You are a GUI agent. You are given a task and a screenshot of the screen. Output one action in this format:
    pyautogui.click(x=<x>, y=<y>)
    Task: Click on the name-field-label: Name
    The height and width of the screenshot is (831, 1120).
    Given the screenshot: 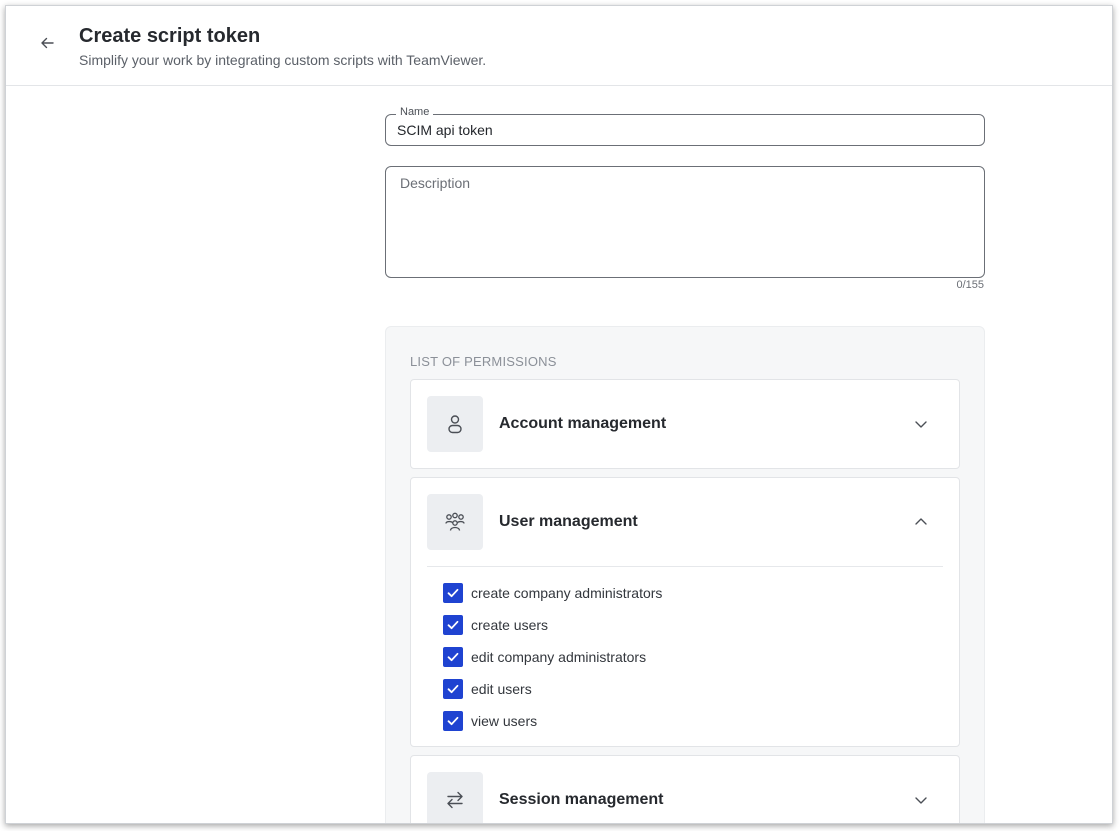 What is the action you would take?
    pyautogui.click(x=415, y=112)
    